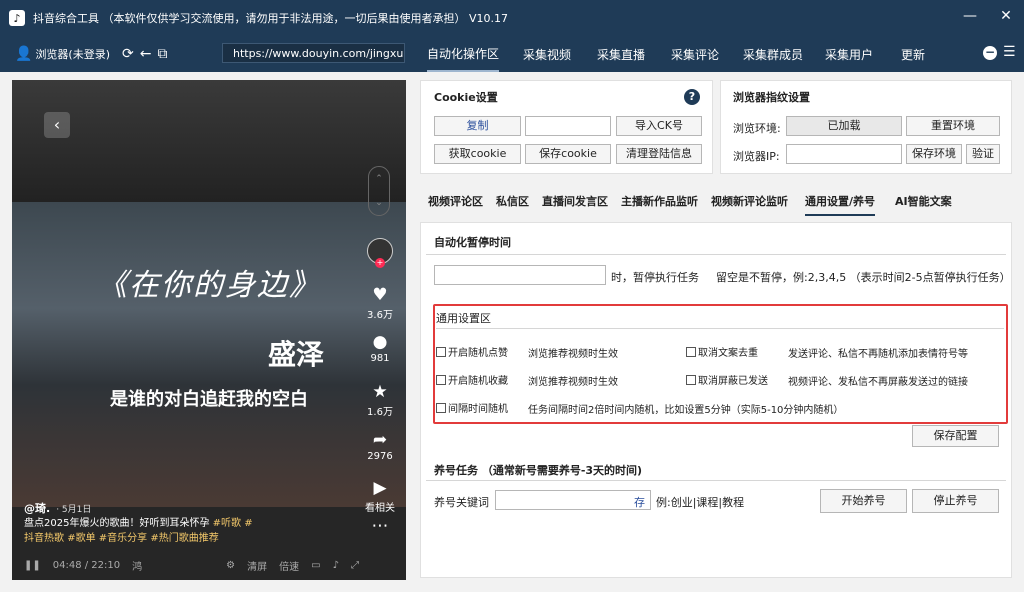 The image size is (1024, 592). I want to click on star-icon: ★, so click(380, 392).